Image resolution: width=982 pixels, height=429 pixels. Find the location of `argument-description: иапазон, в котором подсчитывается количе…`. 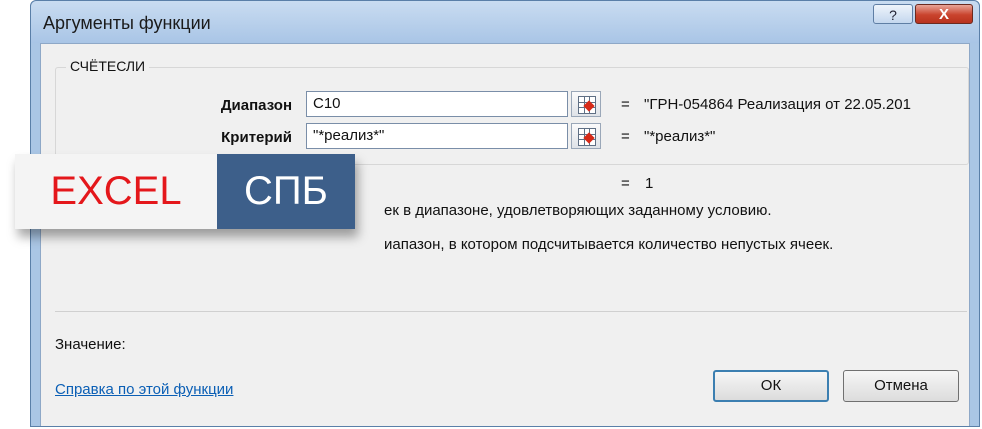

argument-description: иапазон, в котором подсчитывается количе… is located at coordinates (609, 244).